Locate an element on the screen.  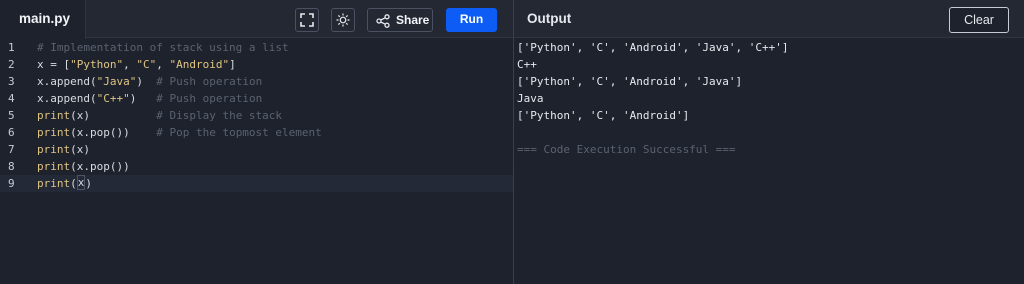
sun-icon is located at coordinates (343, 20).